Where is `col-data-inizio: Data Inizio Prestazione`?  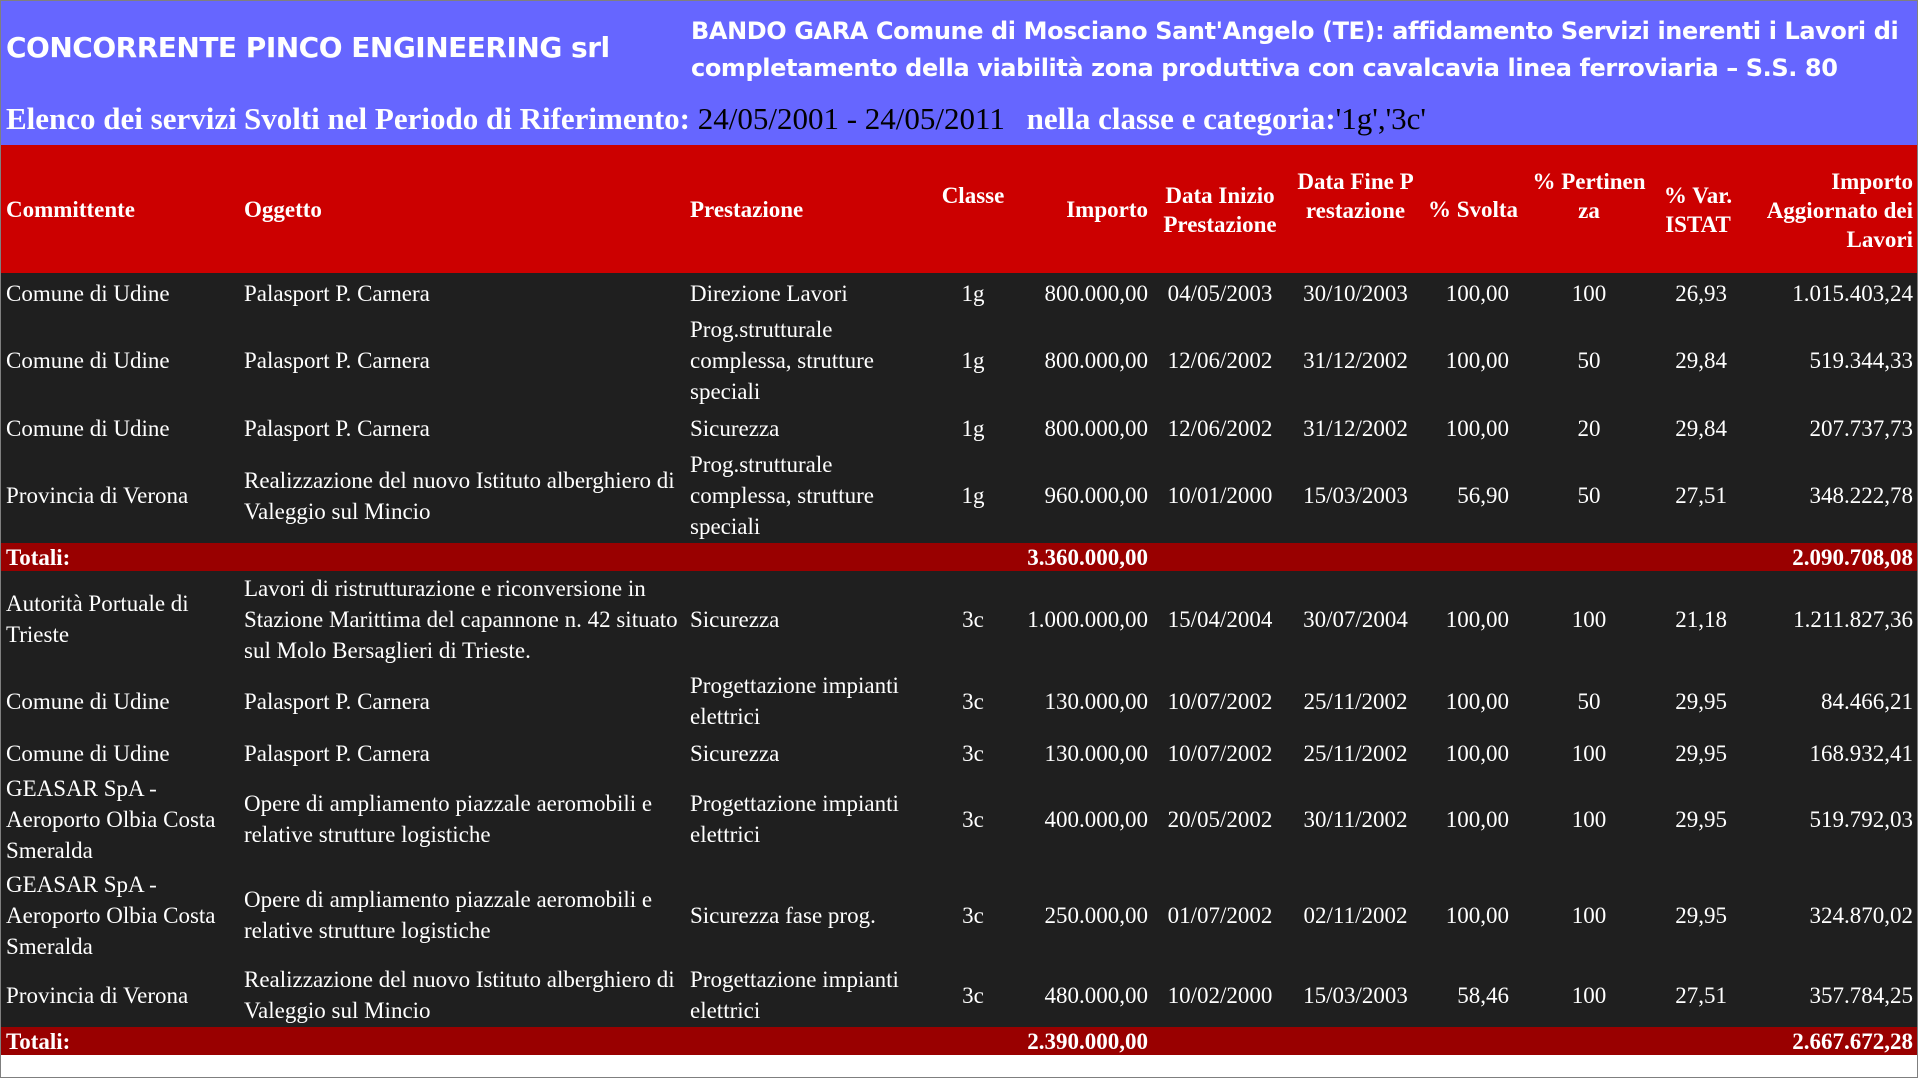
col-data-inizio: Data Inizio Prestazione is located at coordinates (1220, 210).